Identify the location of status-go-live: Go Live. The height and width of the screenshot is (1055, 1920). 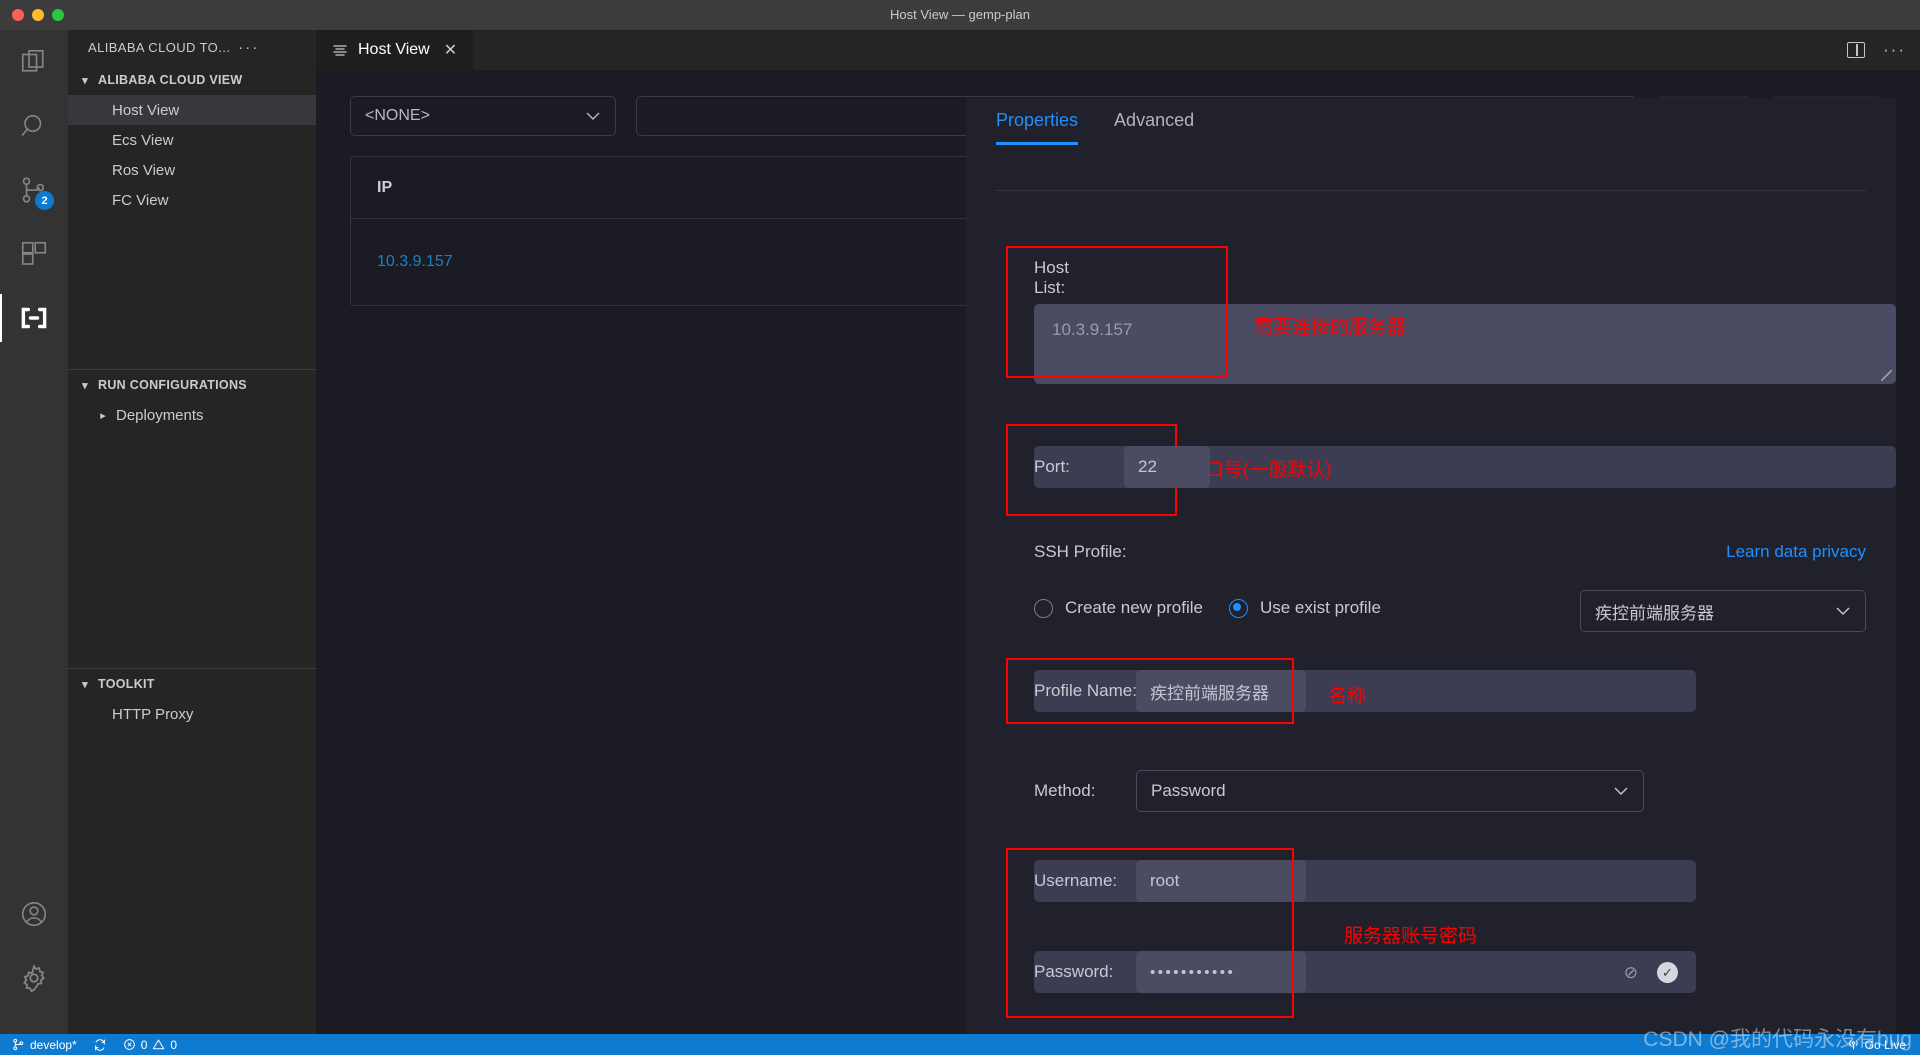
(1876, 1045).